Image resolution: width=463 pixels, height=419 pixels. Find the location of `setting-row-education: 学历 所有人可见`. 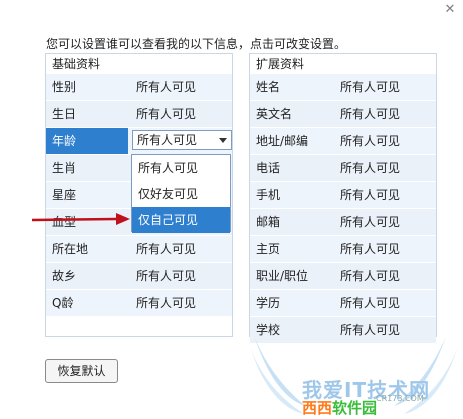

setting-row-education: 学历 所有人可见 is located at coordinates (343, 302).